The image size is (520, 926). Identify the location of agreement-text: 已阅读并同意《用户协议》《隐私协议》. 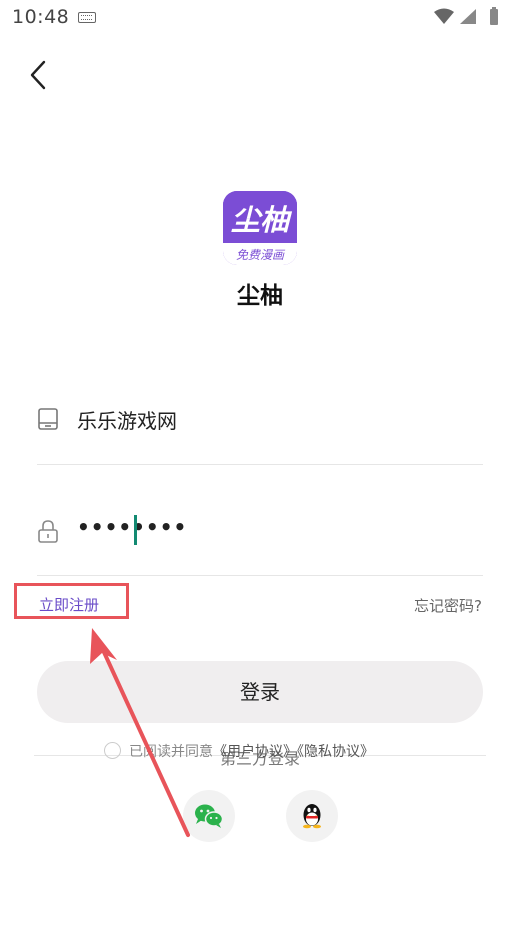
(251, 751).